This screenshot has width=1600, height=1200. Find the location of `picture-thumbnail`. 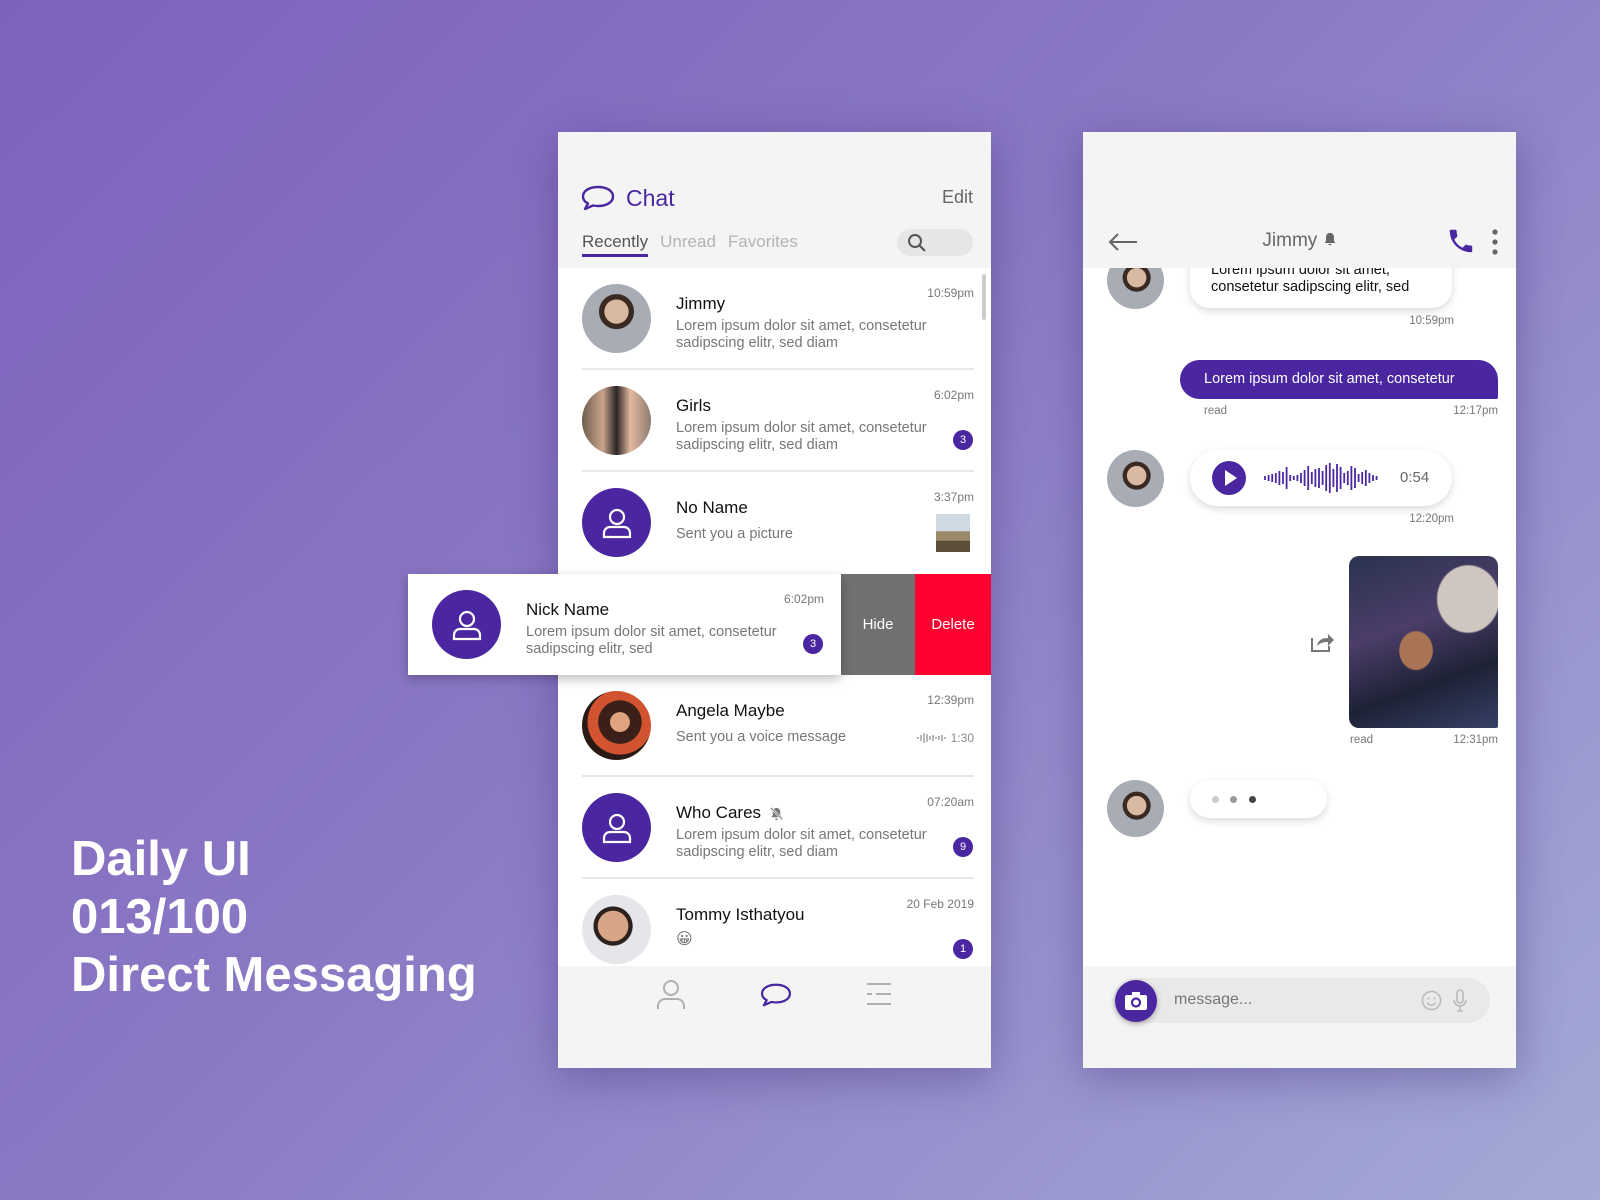

picture-thumbnail is located at coordinates (953, 533).